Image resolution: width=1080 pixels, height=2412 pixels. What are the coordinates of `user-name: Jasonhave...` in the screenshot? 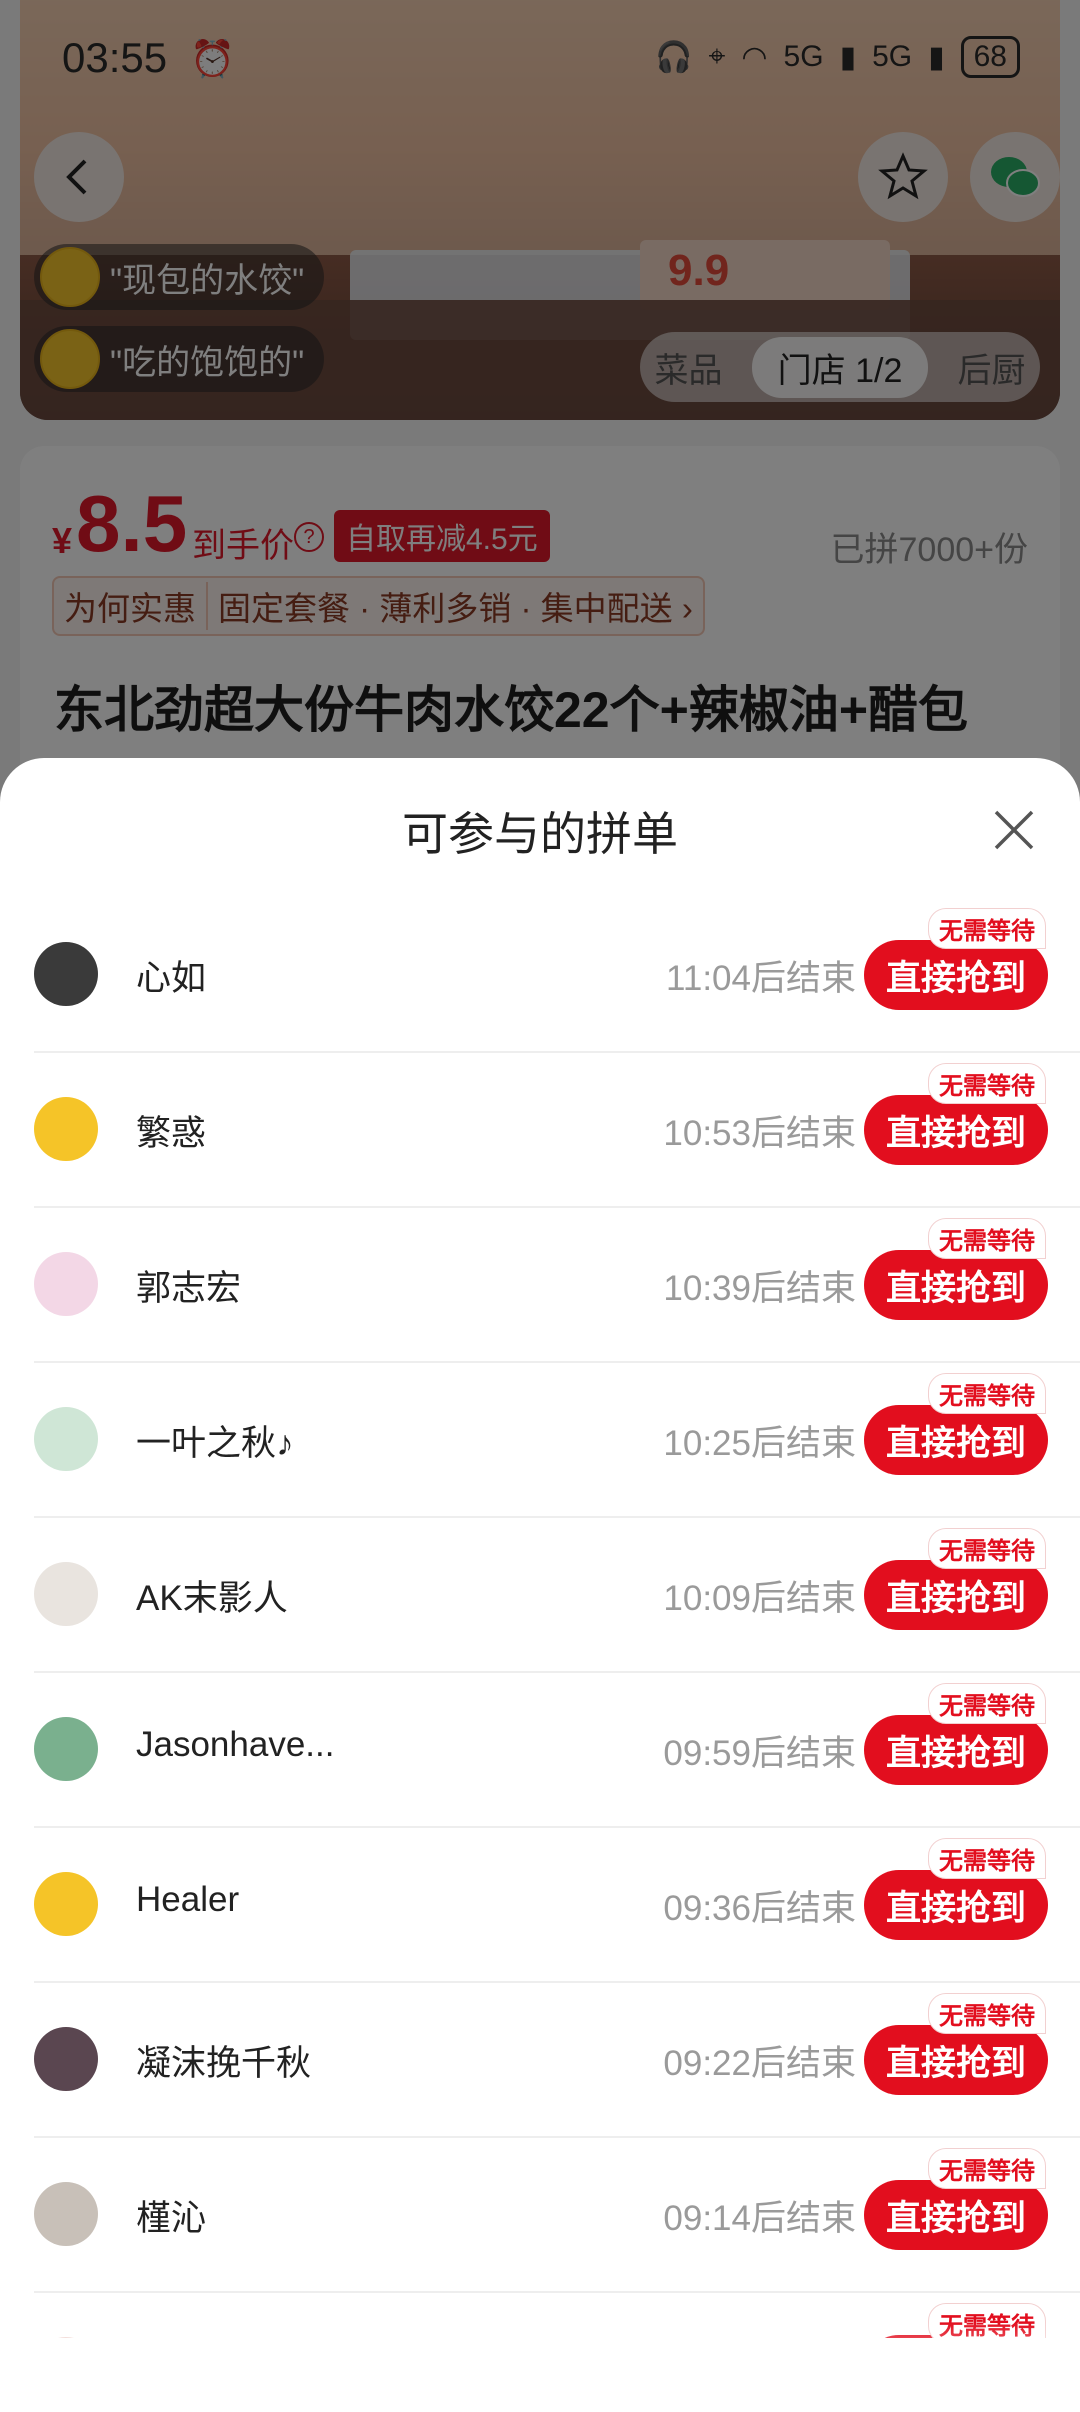 It's located at (235, 1744).